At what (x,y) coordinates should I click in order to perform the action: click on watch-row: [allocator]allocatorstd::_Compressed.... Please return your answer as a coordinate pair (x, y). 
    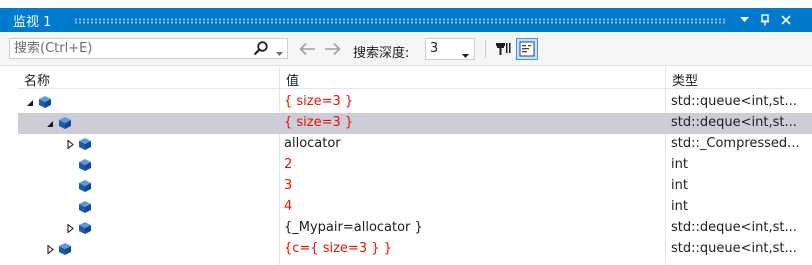
    Looking at the image, I should click on (415, 144).